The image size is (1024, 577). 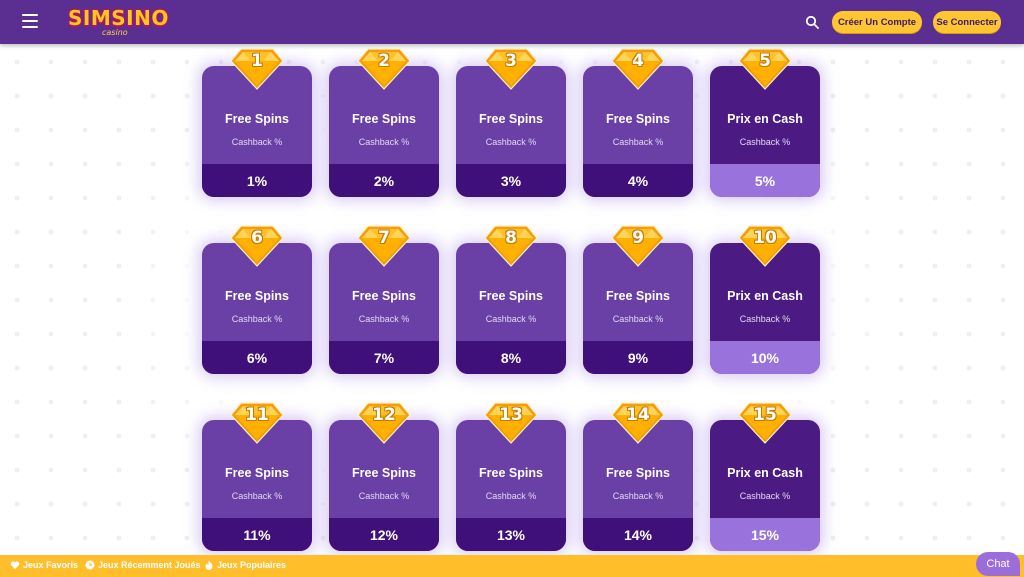 I want to click on diamond-badge-icon: 5, so click(x=765, y=69).